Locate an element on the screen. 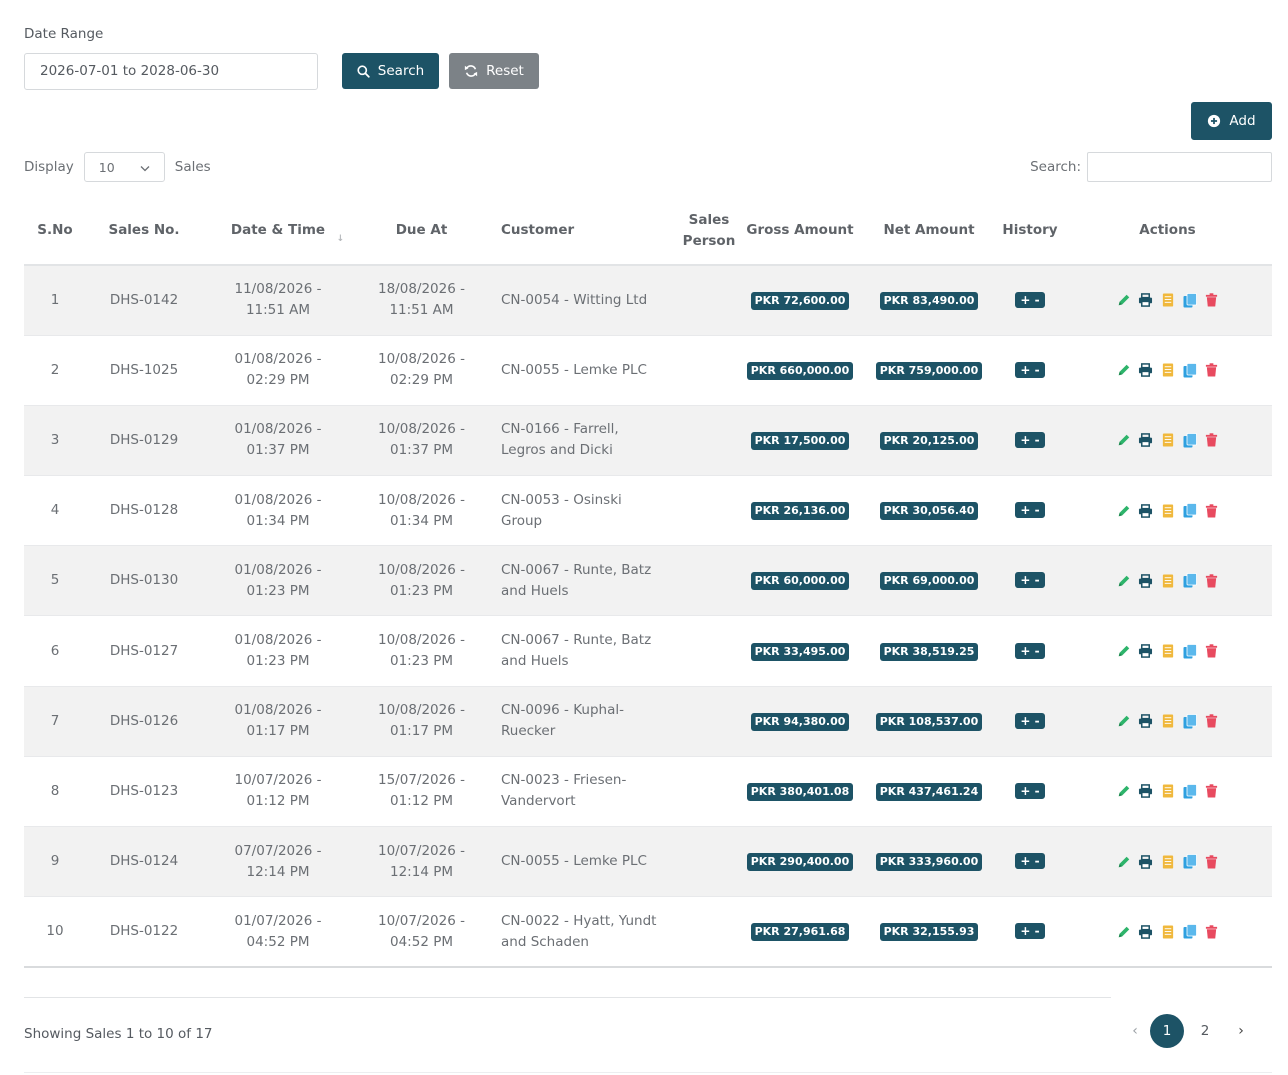 The image size is (1288, 1075). reset-button: Reset is located at coordinates (494, 71).